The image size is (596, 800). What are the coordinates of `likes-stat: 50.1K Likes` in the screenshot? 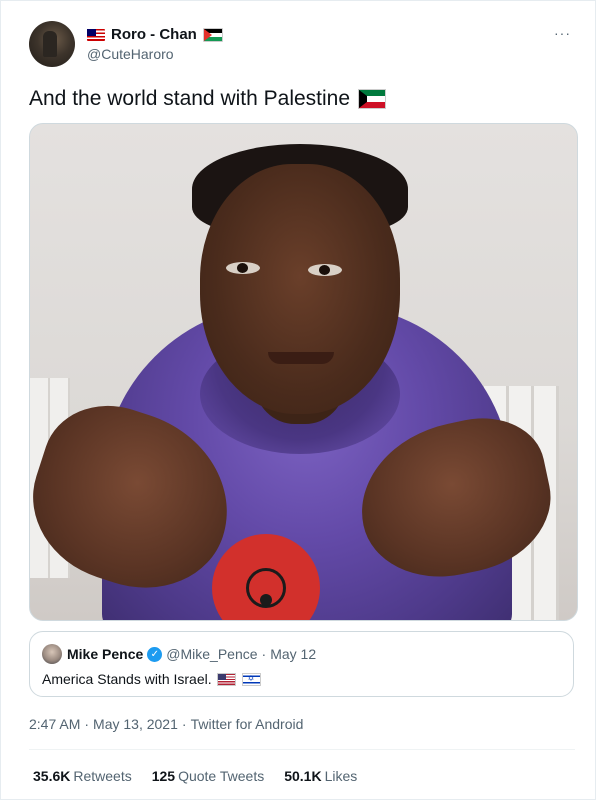 It's located at (320, 776).